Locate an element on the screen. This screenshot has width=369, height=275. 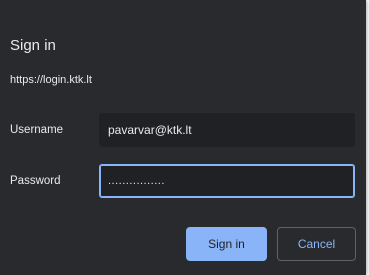
dialog-title: Sign in is located at coordinates (33, 45).